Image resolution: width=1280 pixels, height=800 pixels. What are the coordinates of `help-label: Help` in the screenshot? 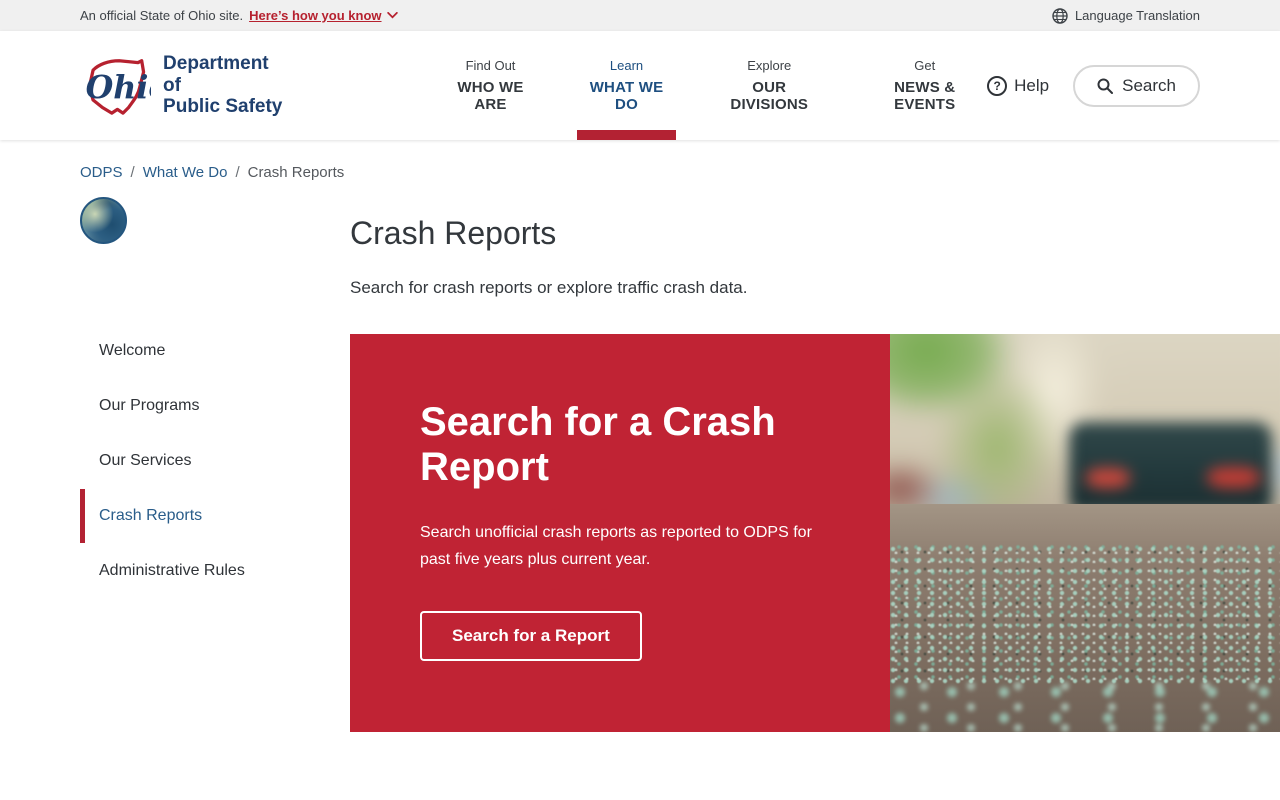 It's located at (1032, 85).